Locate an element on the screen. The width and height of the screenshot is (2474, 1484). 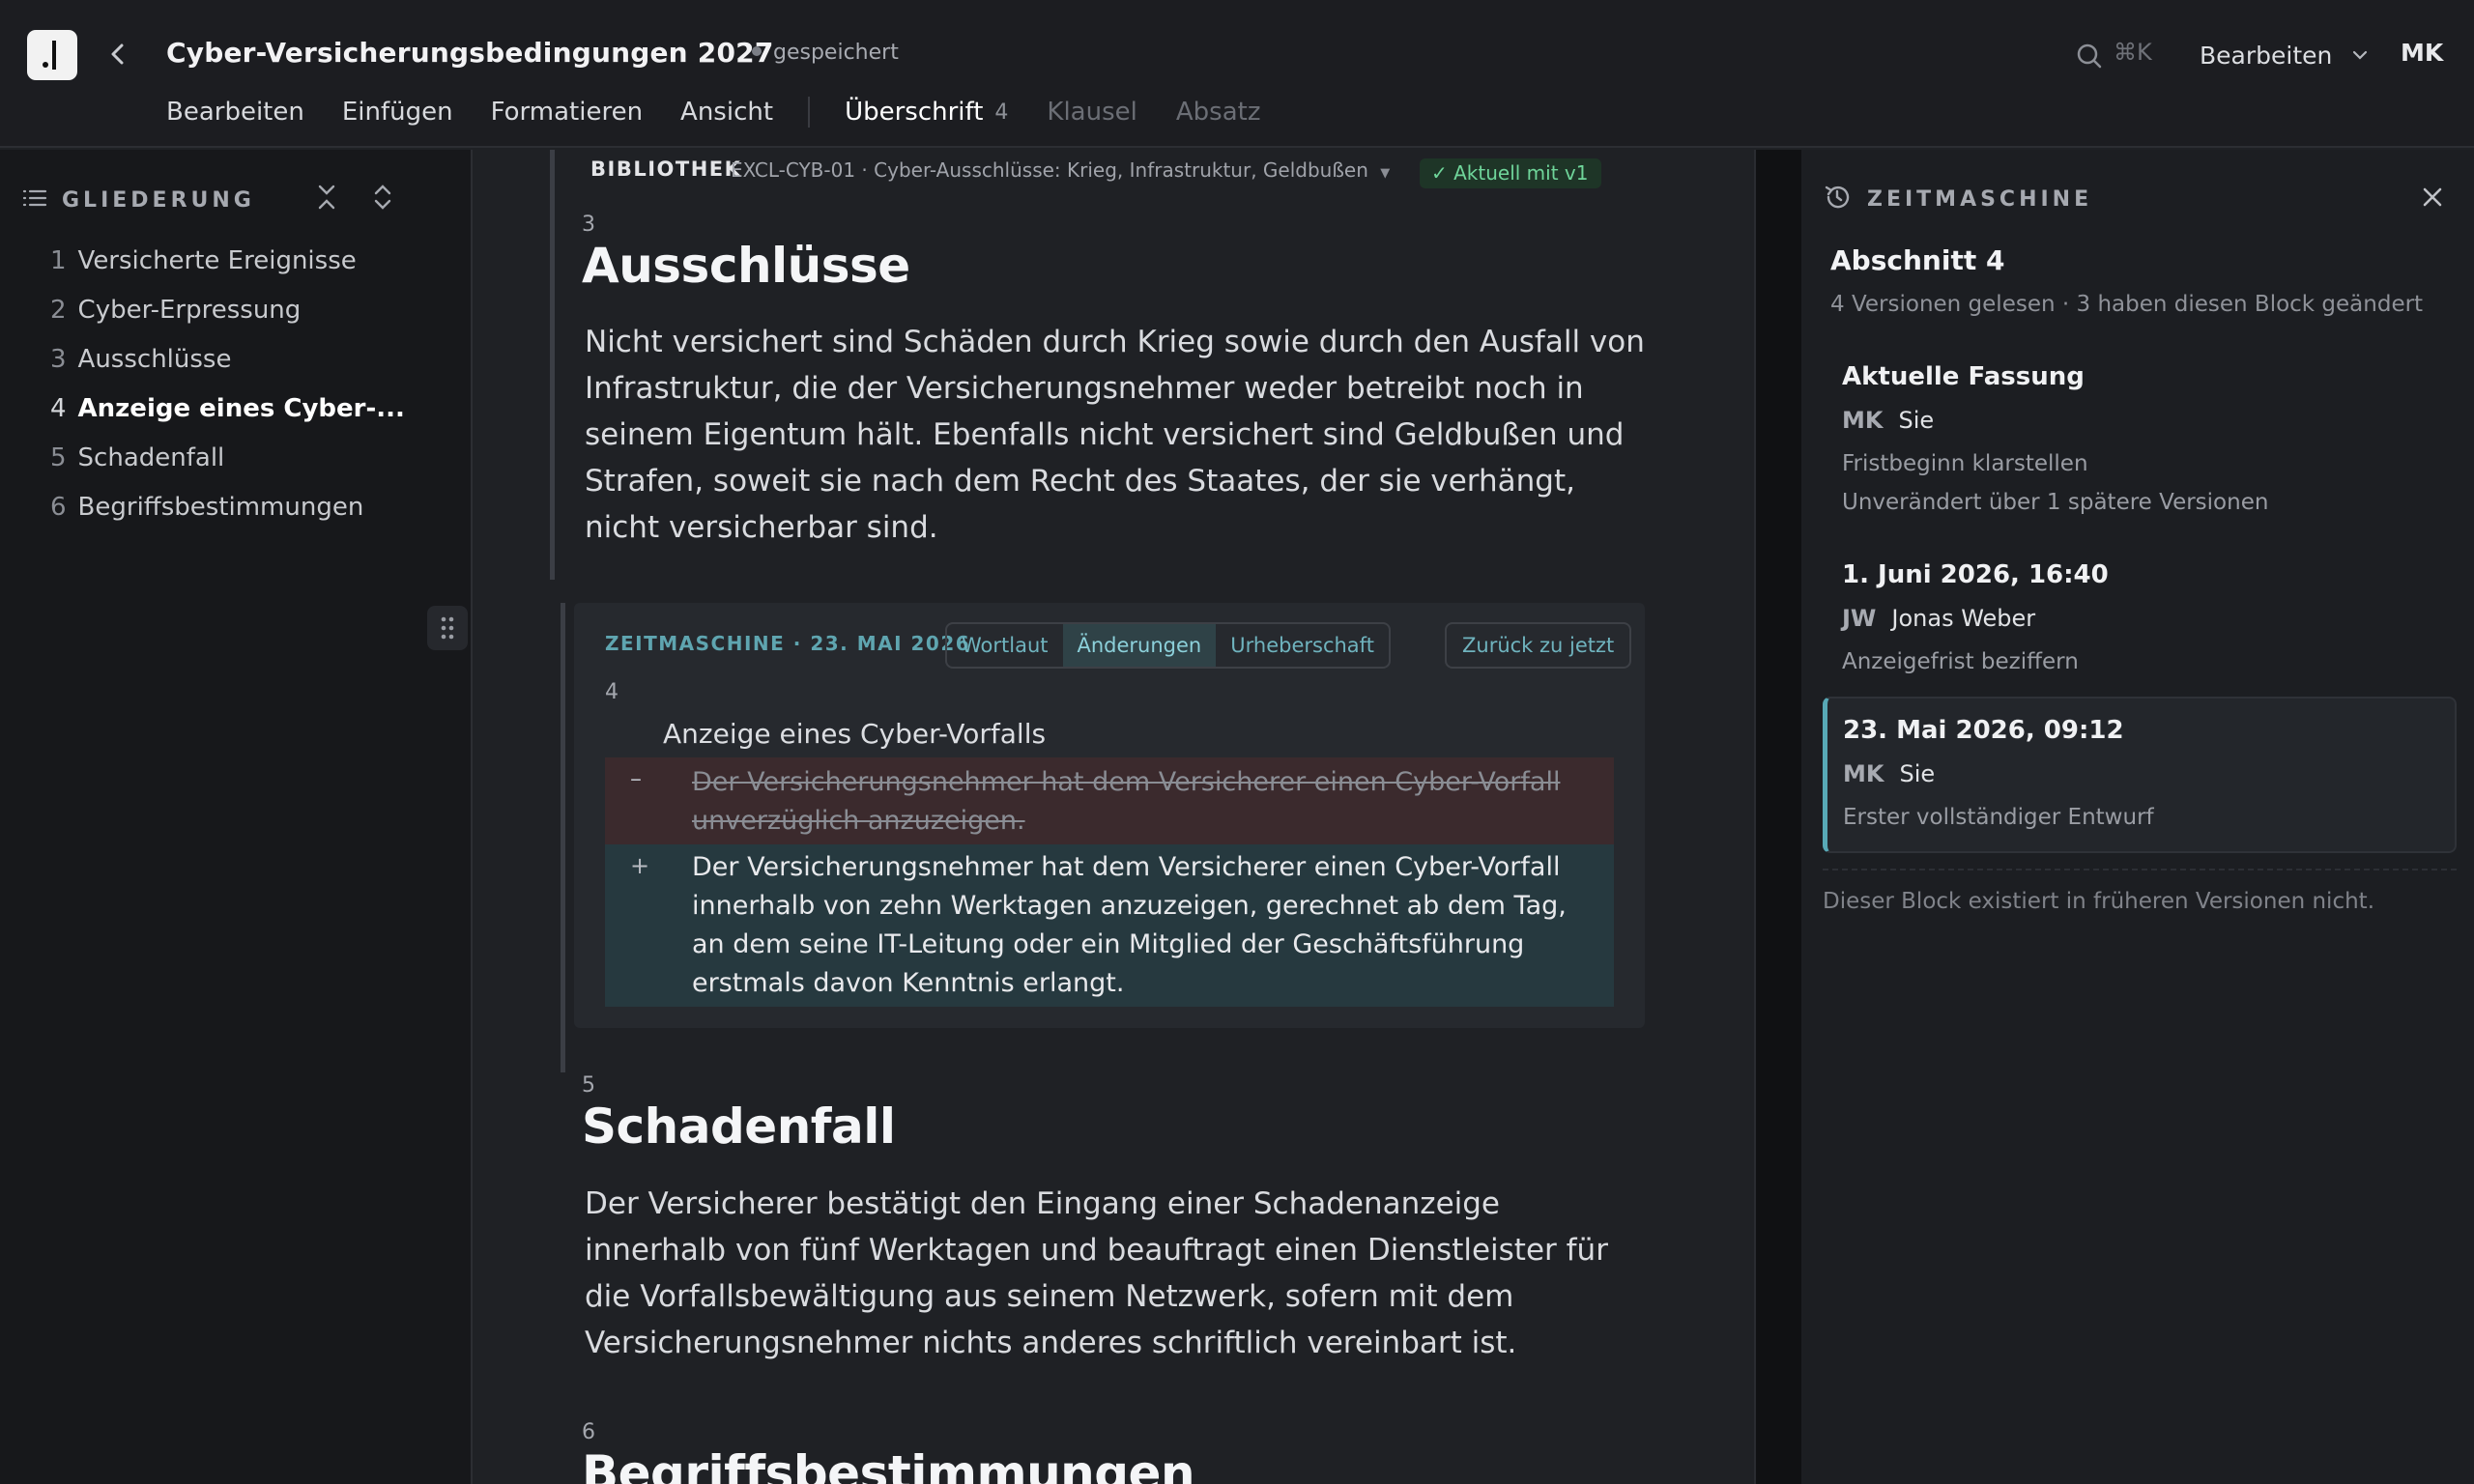
chevron-down-icon is located at coordinates (2360, 53).